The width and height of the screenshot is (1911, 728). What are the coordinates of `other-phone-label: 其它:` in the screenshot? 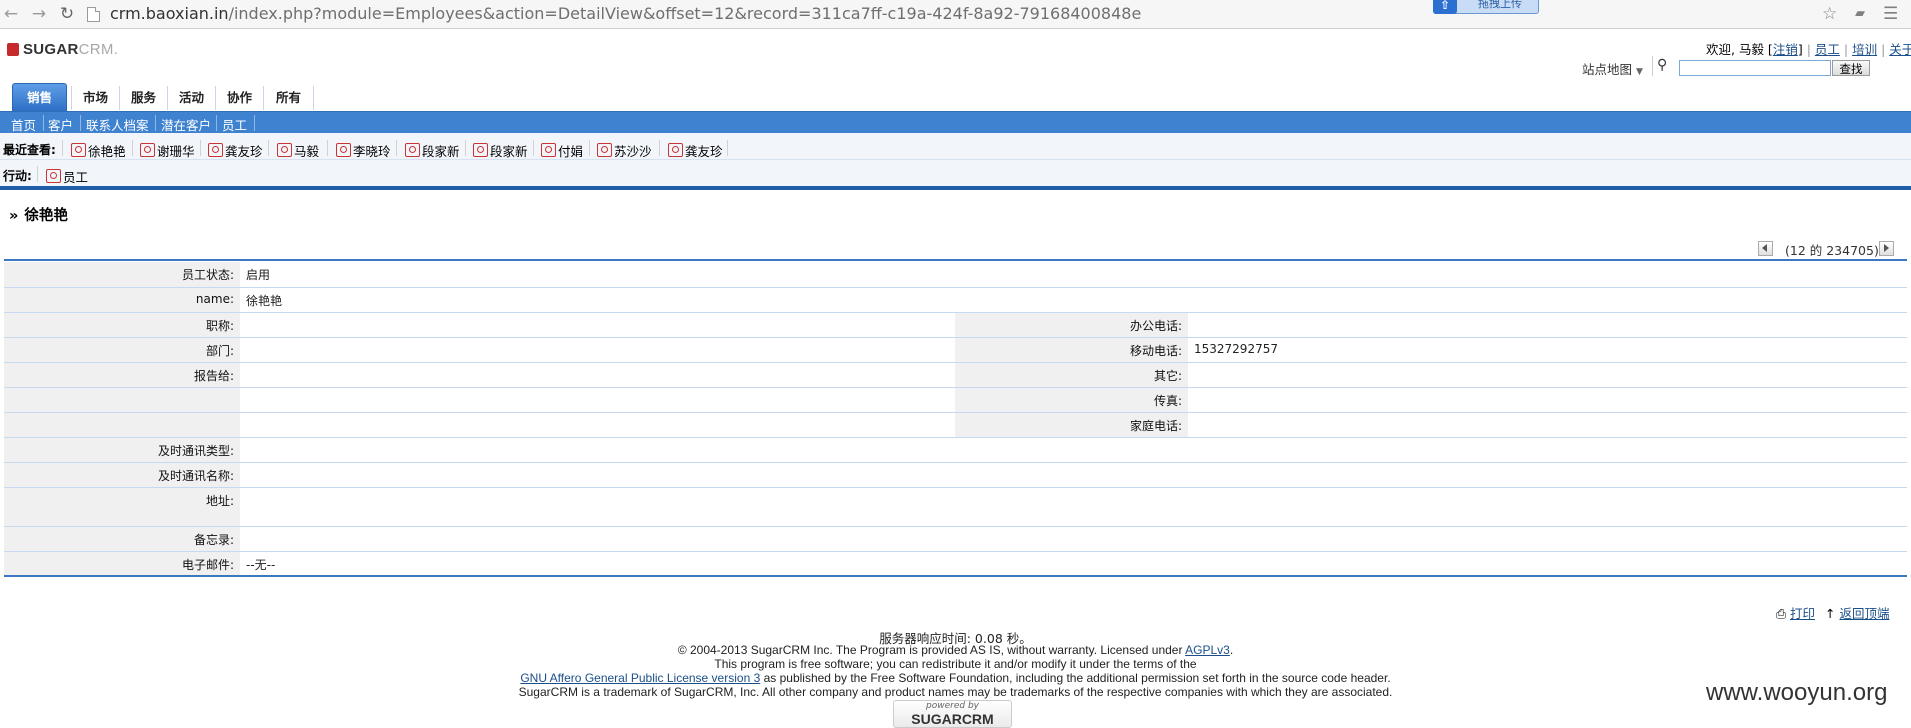 It's located at (1071, 375).